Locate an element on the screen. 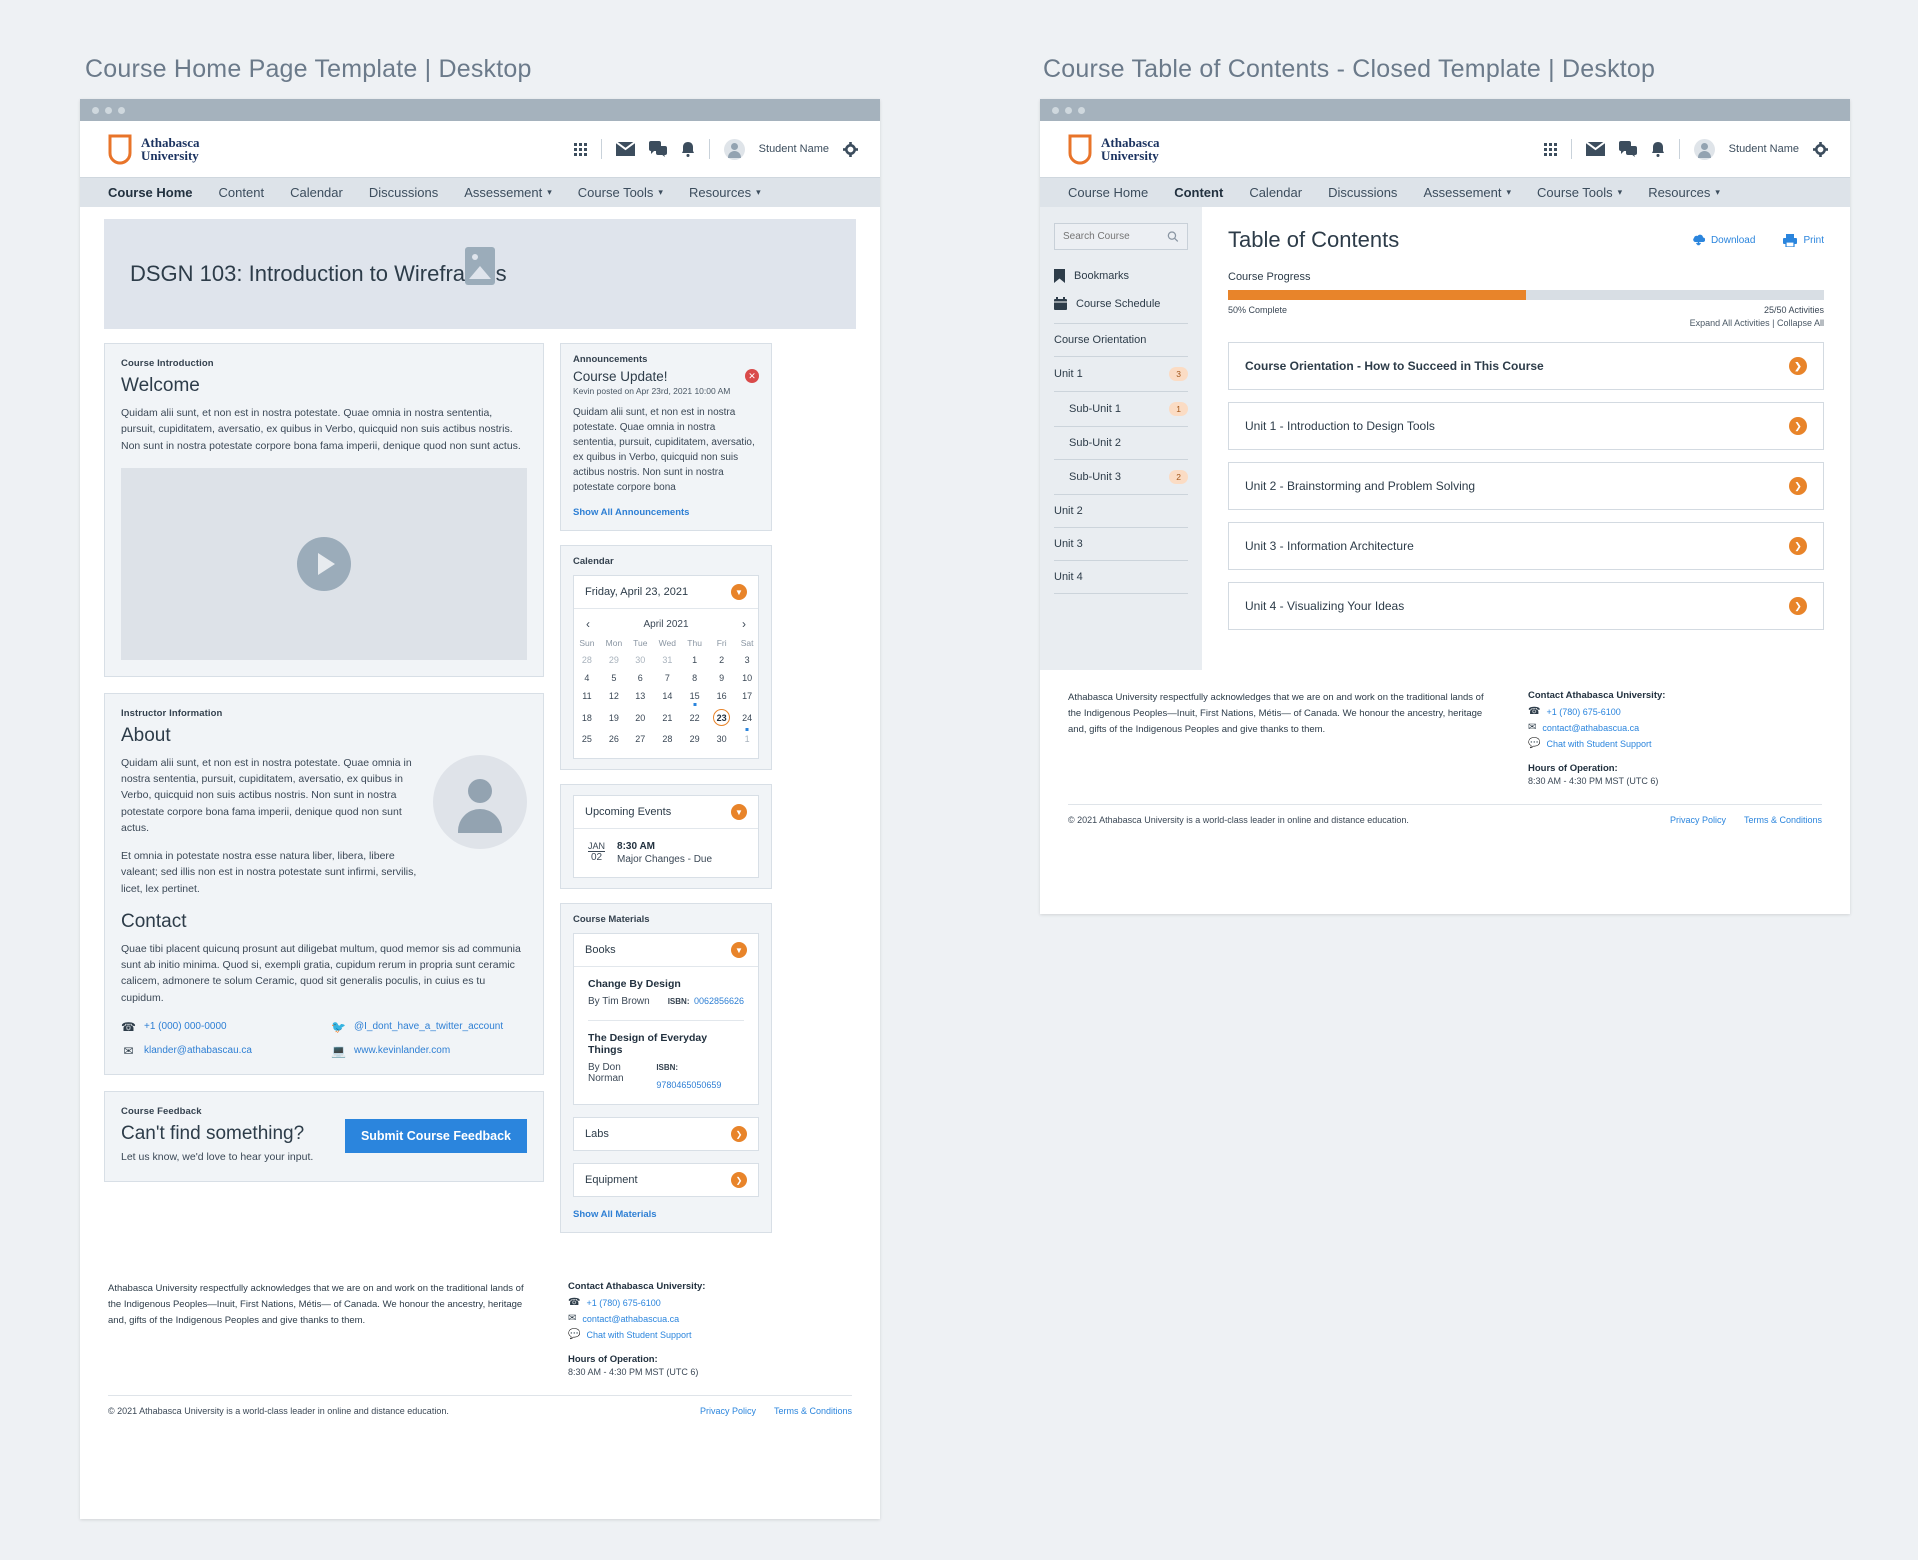 This screenshot has height=1560, width=1918. instructor-email: ✉ klander@athabascau.ca is located at coordinates (219, 1051).